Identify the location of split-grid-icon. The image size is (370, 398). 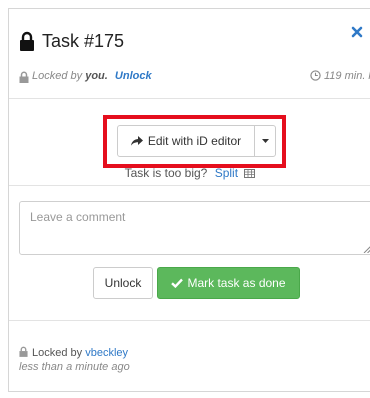
(250, 173).